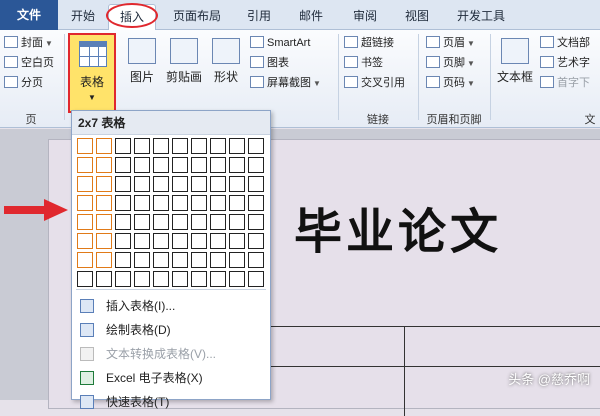 The height and width of the screenshot is (416, 600). Describe the element at coordinates (197, 16) in the screenshot. I see `tab-page-layout: 页面布局` at that location.